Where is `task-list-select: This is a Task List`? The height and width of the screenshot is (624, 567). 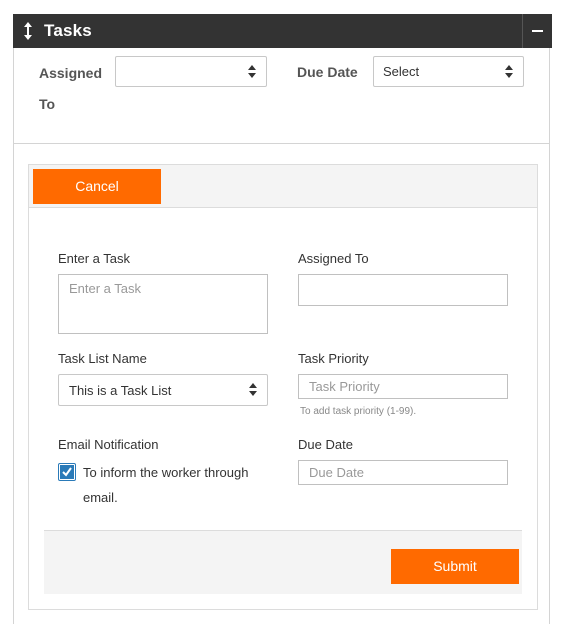 task-list-select: This is a Task List is located at coordinates (163, 390).